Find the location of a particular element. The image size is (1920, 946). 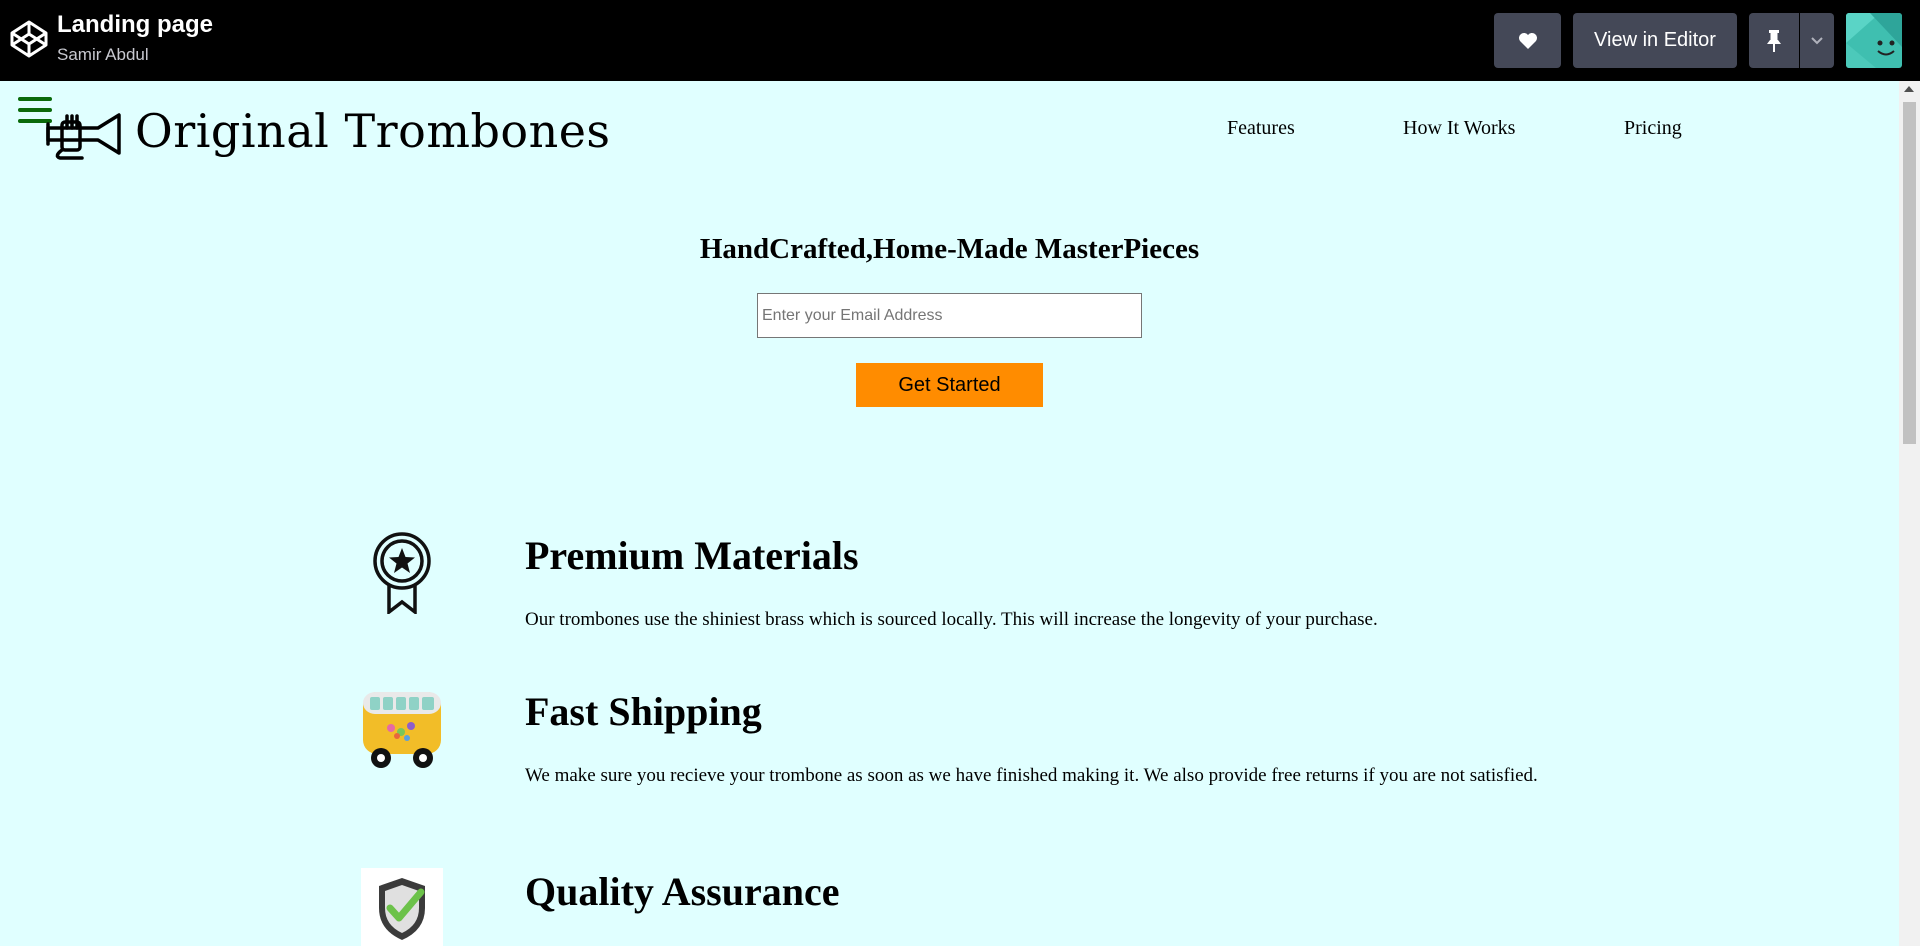

nav-link-pricing: Pricing is located at coordinates (1653, 128).